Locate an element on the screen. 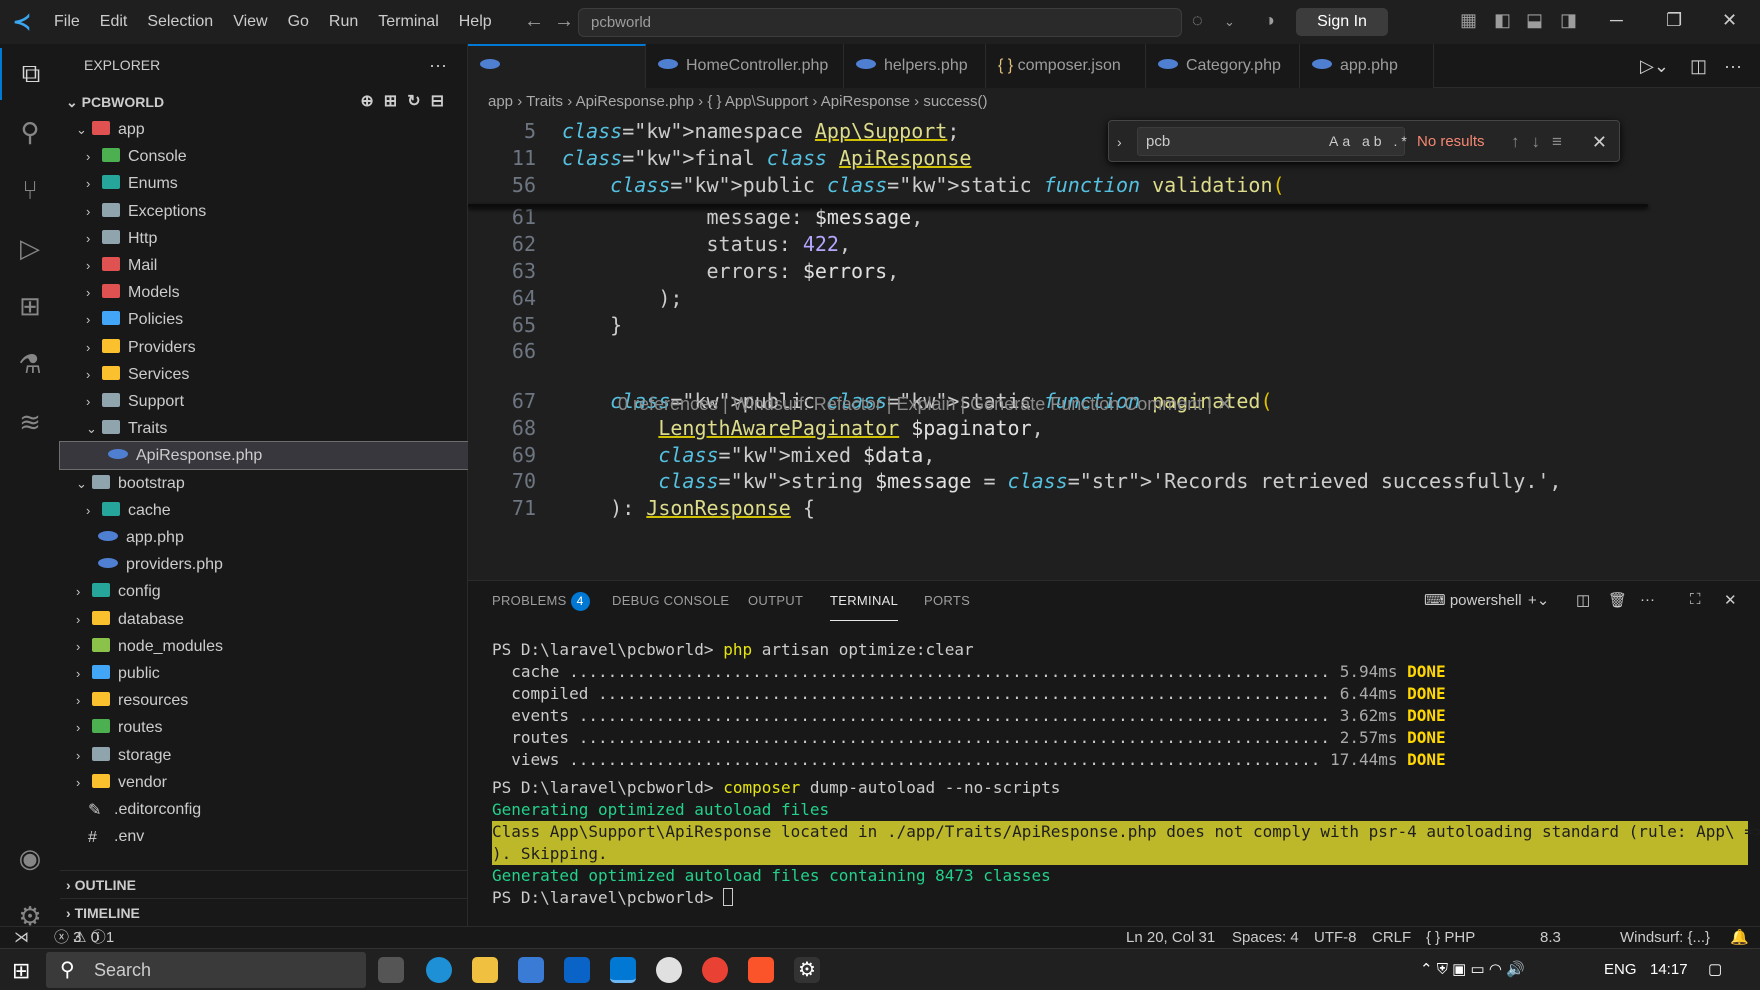 The height and width of the screenshot is (990, 1760). toggle-secondary-sidebar-icon: ◨ is located at coordinates (1568, 20).